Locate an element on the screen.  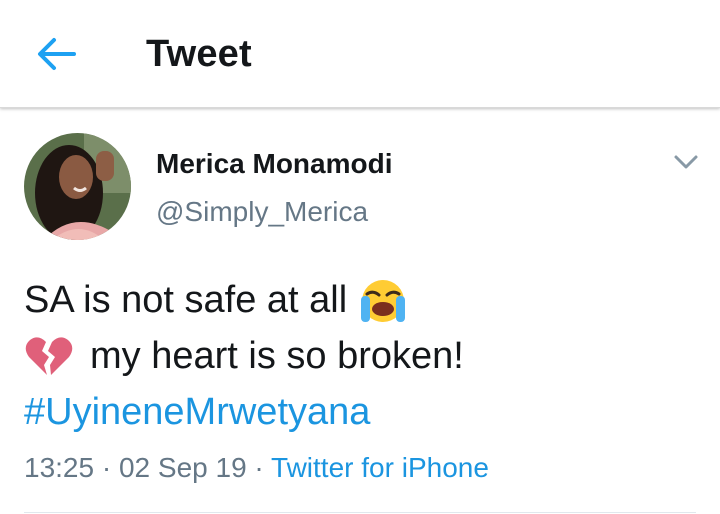
tweet-line-1: SA is not safe at all is located at coordinates (186, 300).